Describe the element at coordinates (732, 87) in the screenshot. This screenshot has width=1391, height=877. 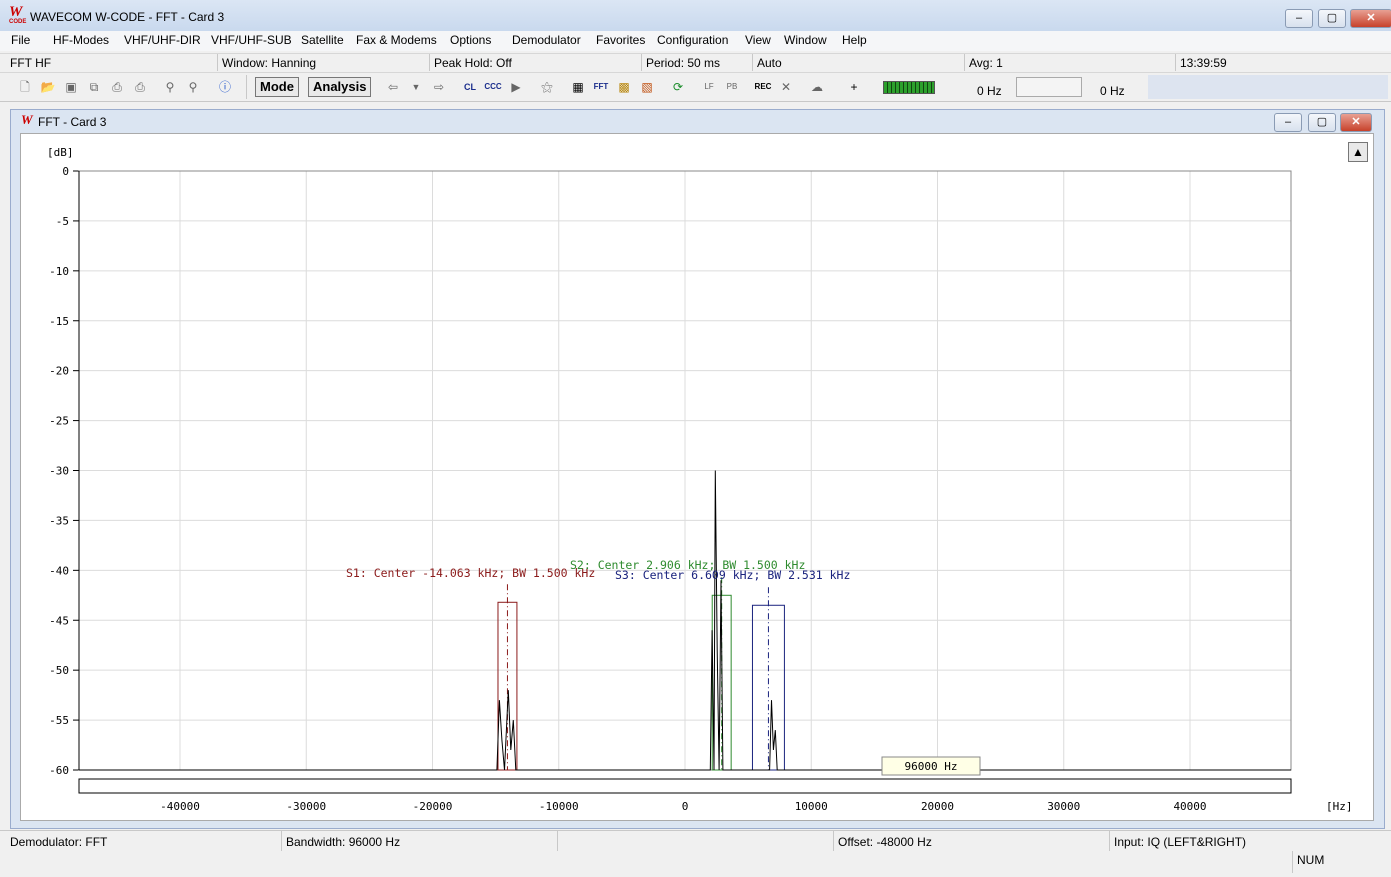
I see `pb-icon: PB` at that location.